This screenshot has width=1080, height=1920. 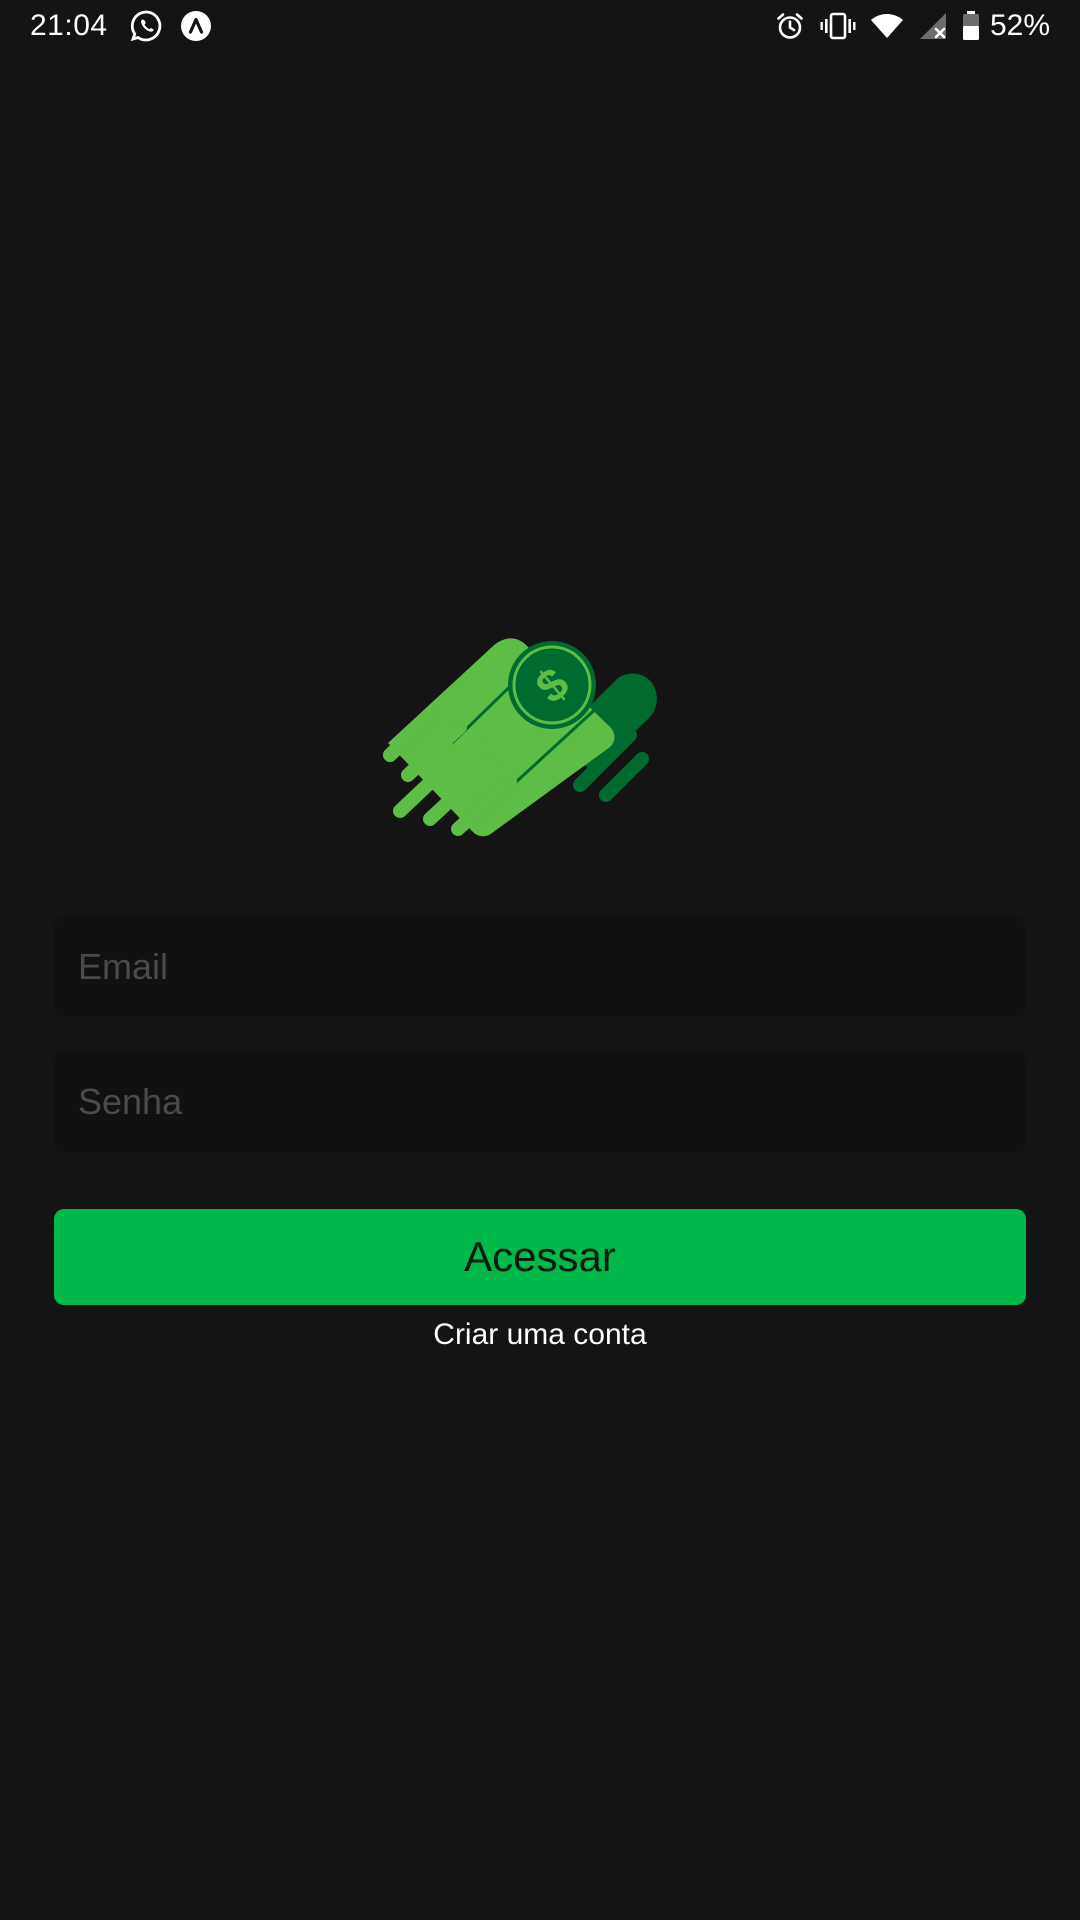 I want to click on status-left: 21:04, so click(x=129, y=26).